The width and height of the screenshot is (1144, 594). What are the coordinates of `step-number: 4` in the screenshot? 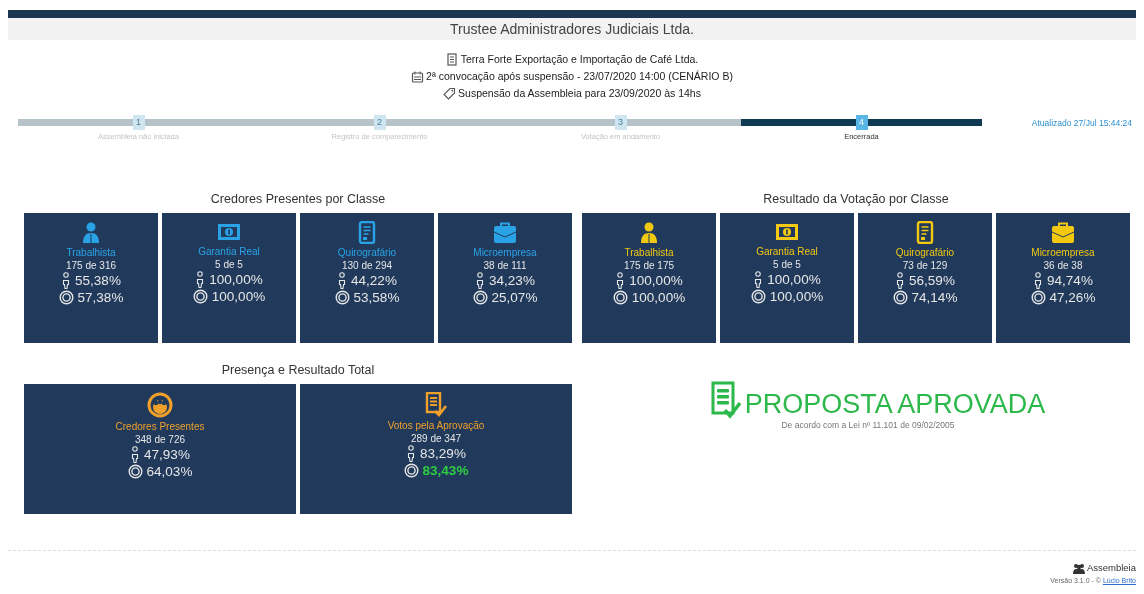 It's located at (861, 122).